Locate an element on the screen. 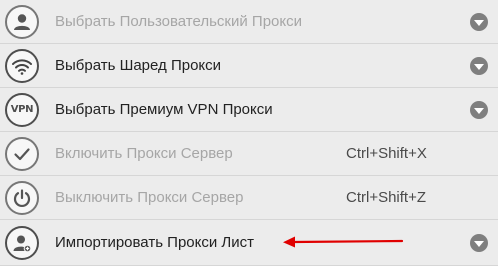 This screenshot has width=498, height=266. menu-item-label: Импортировать Прокси Лист is located at coordinates (155, 242).